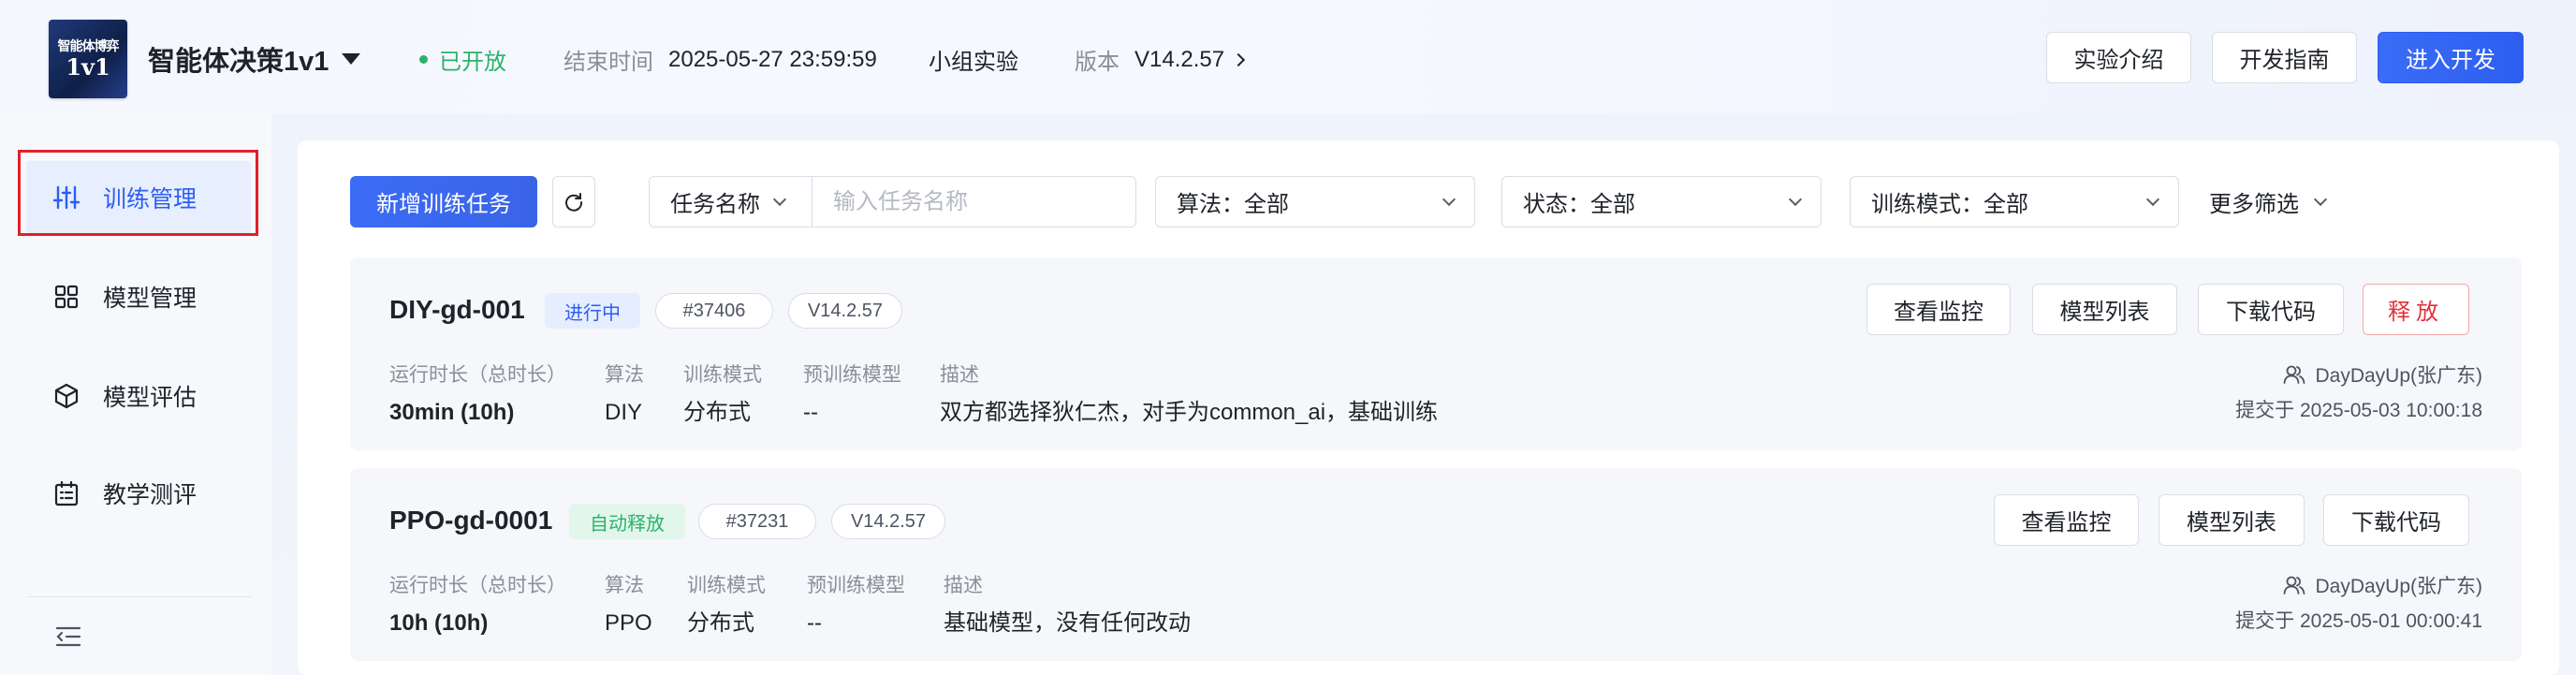 The width and height of the screenshot is (2576, 675). I want to click on algorithm-label: 算法, so click(624, 585).